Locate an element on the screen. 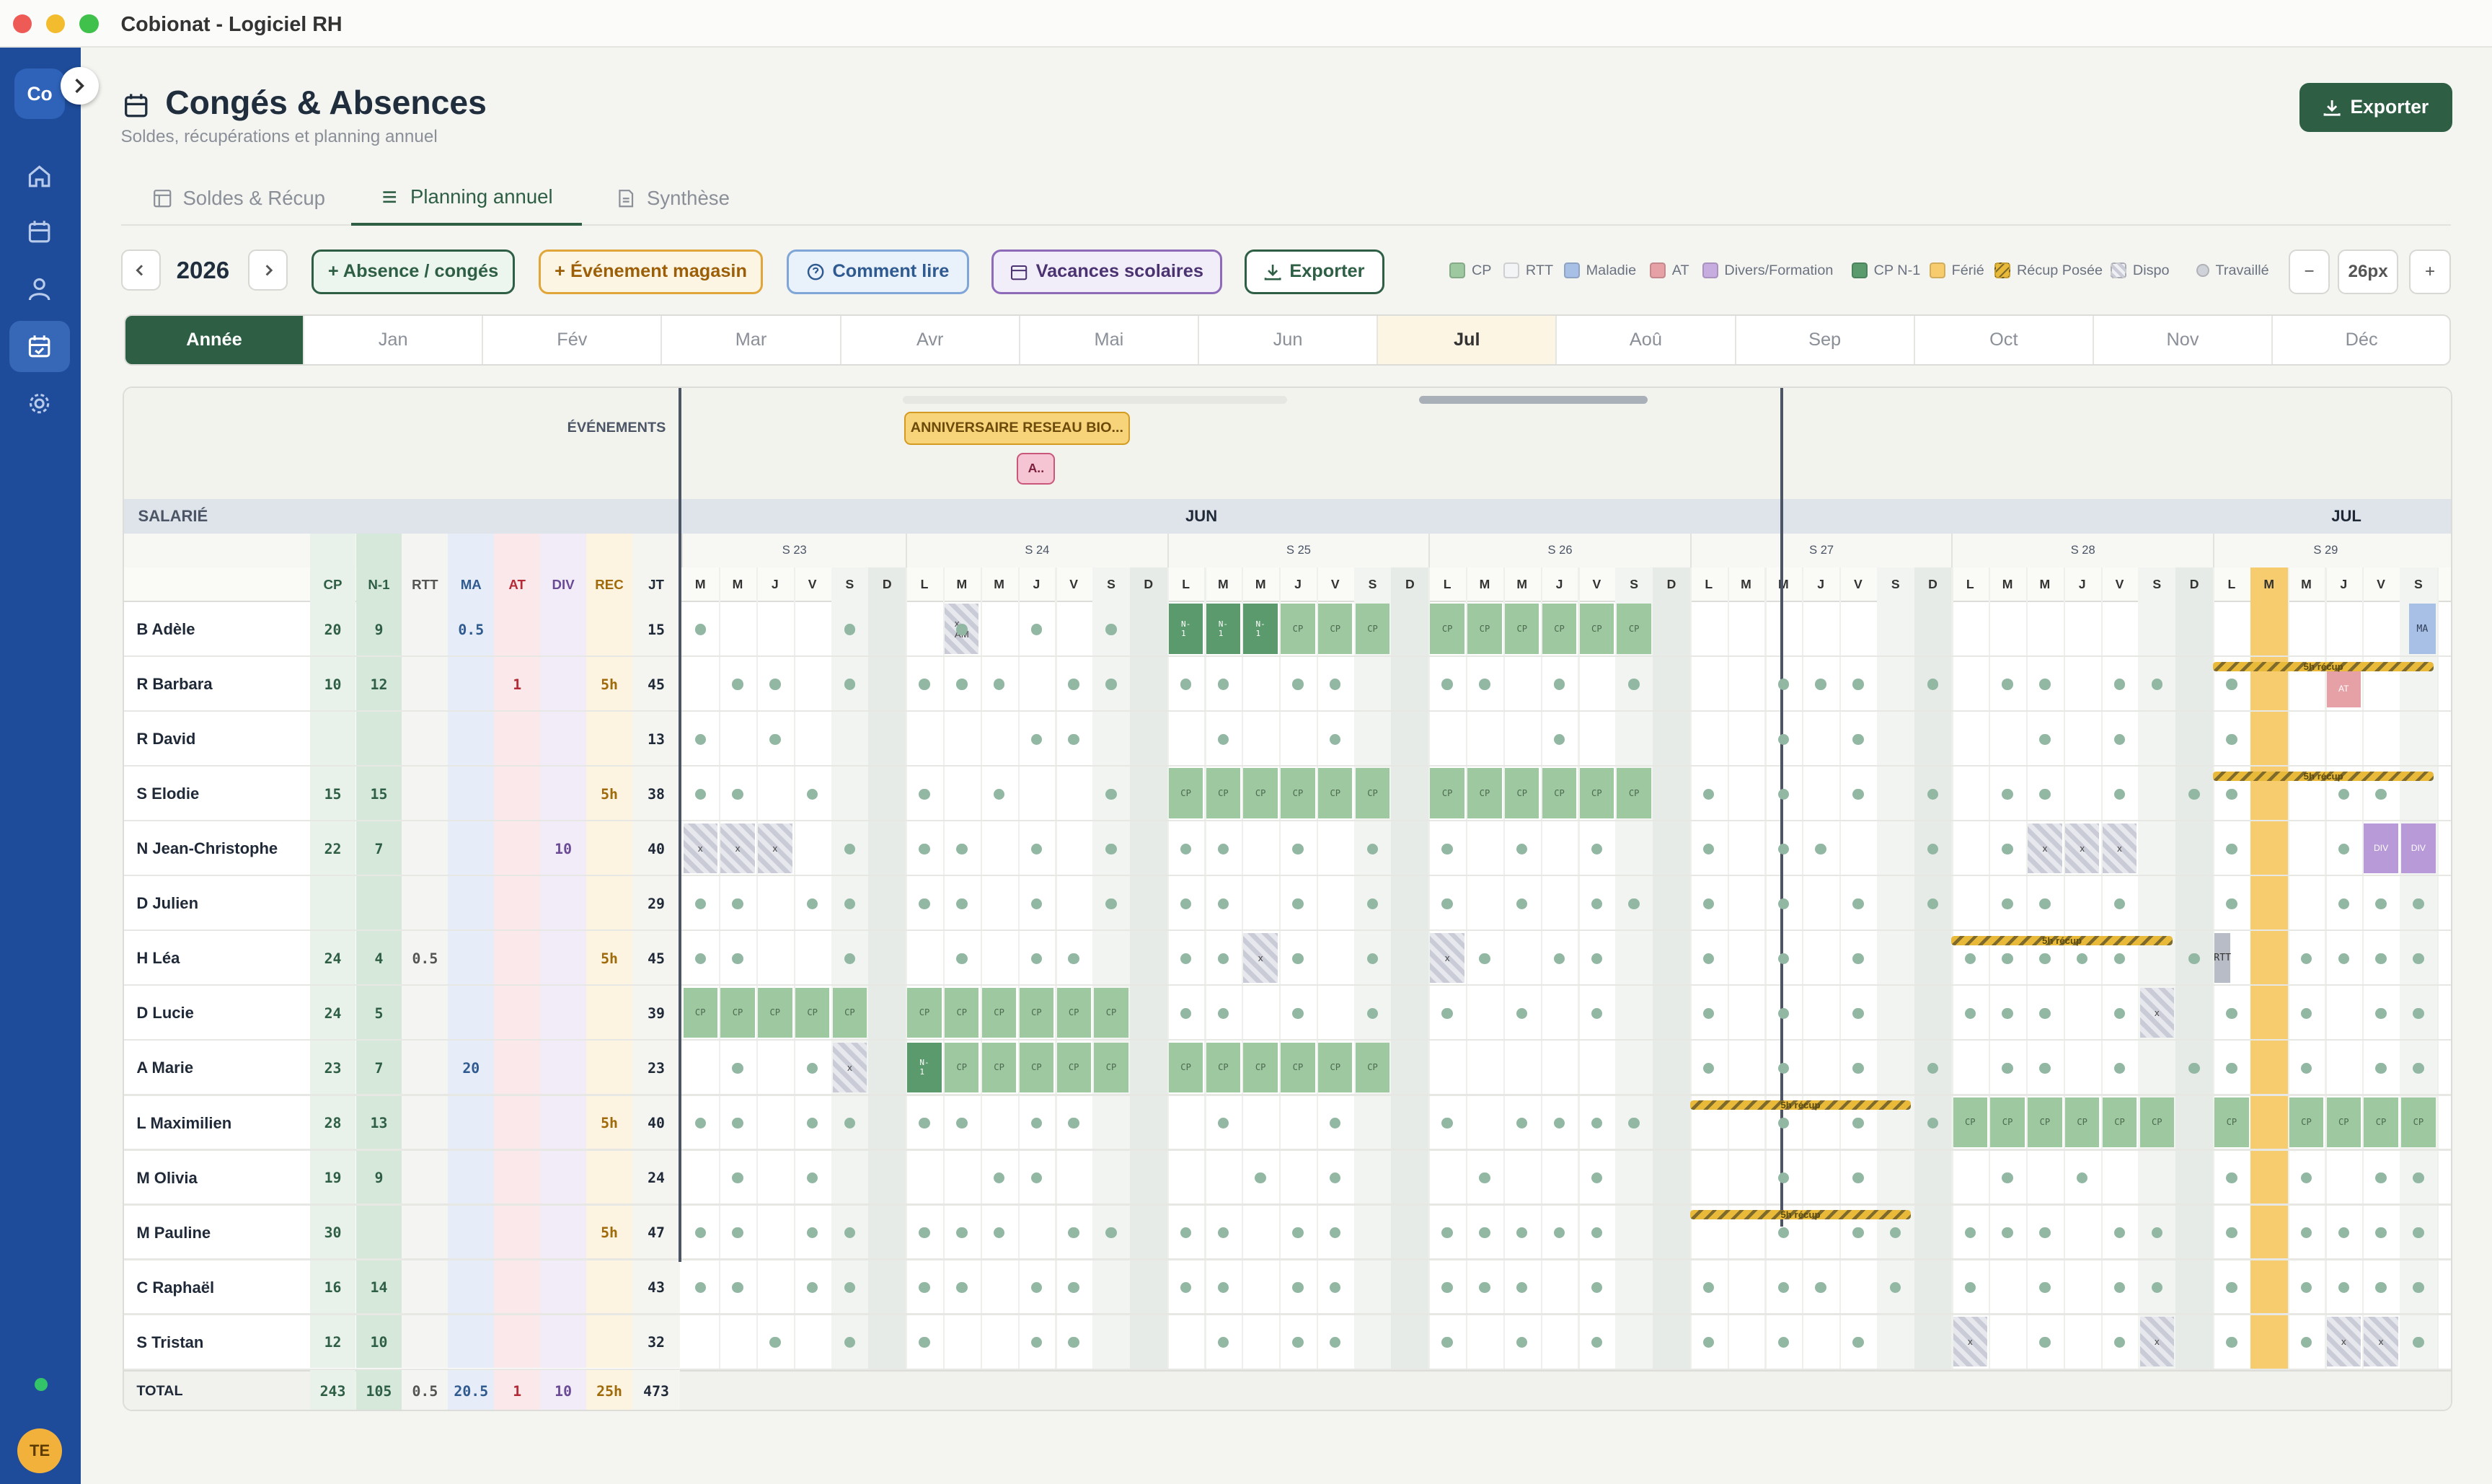  month-tab-0: Année is located at coordinates (215, 340).